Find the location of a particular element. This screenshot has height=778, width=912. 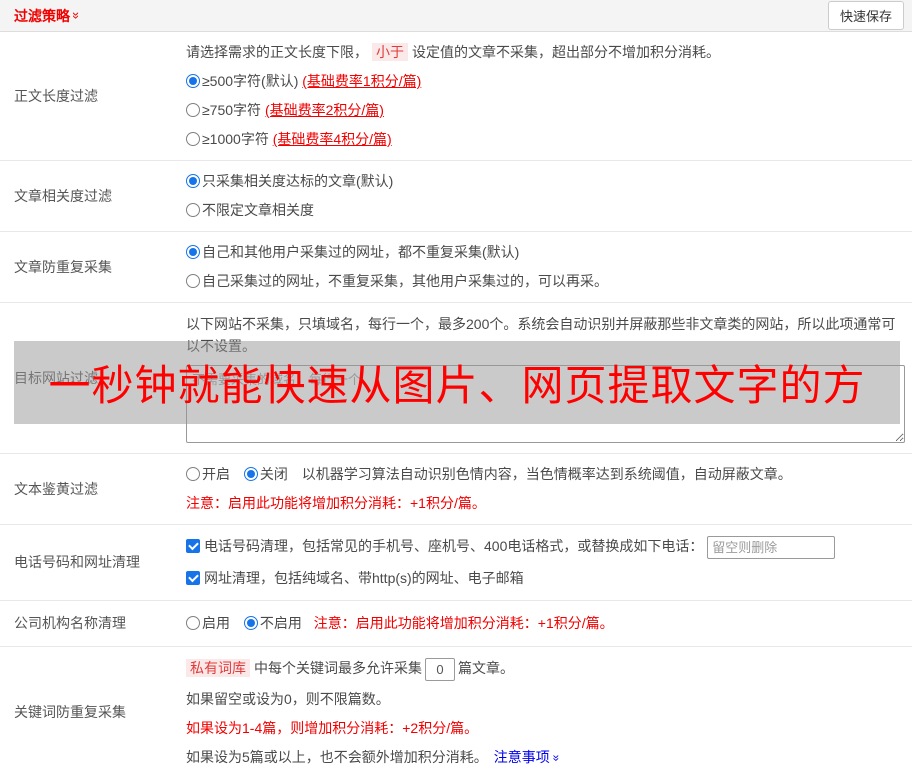

company-clean-cost-note: 注意：启用此功能将增加积分消耗：+1积分/篇。 is located at coordinates (463, 622).